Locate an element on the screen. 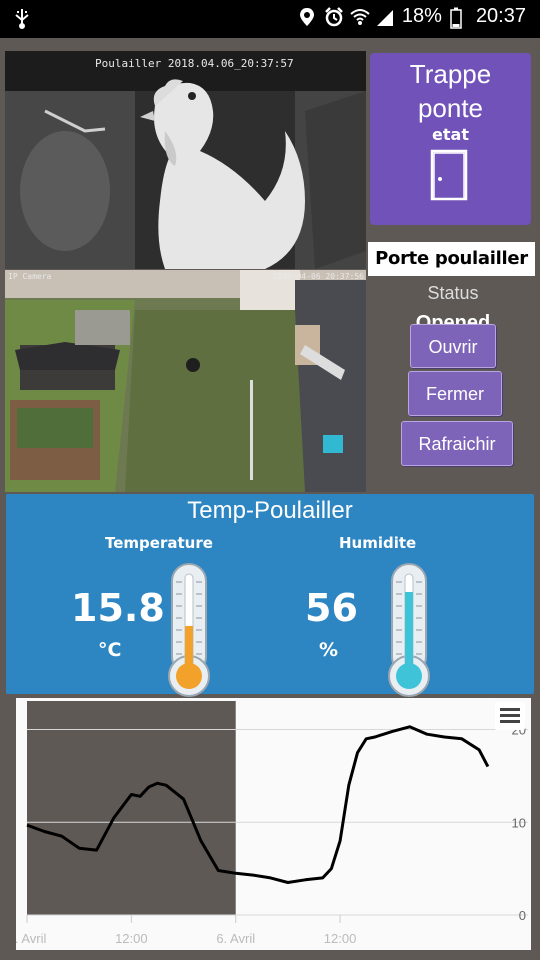 The height and width of the screenshot is (960, 540). usb-debug-icon is located at coordinates (22, 21).